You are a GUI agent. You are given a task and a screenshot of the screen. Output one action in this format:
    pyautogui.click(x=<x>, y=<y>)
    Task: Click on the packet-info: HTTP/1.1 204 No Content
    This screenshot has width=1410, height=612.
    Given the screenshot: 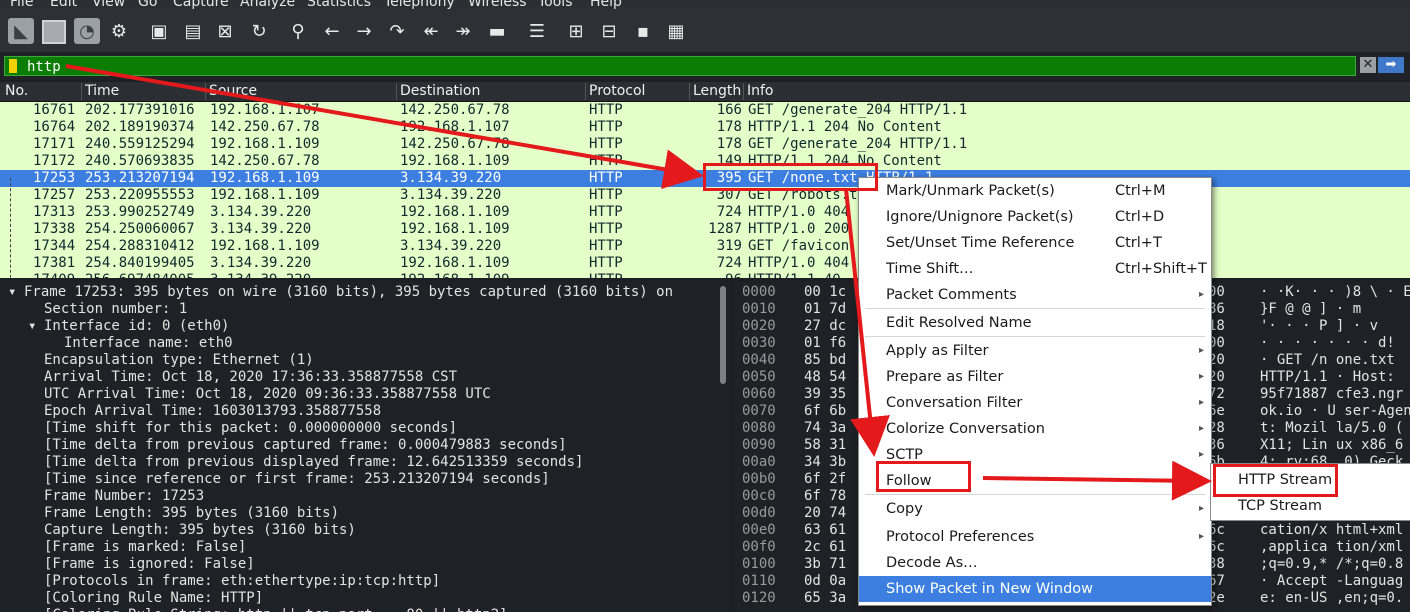 What is the action you would take?
    pyautogui.click(x=845, y=127)
    